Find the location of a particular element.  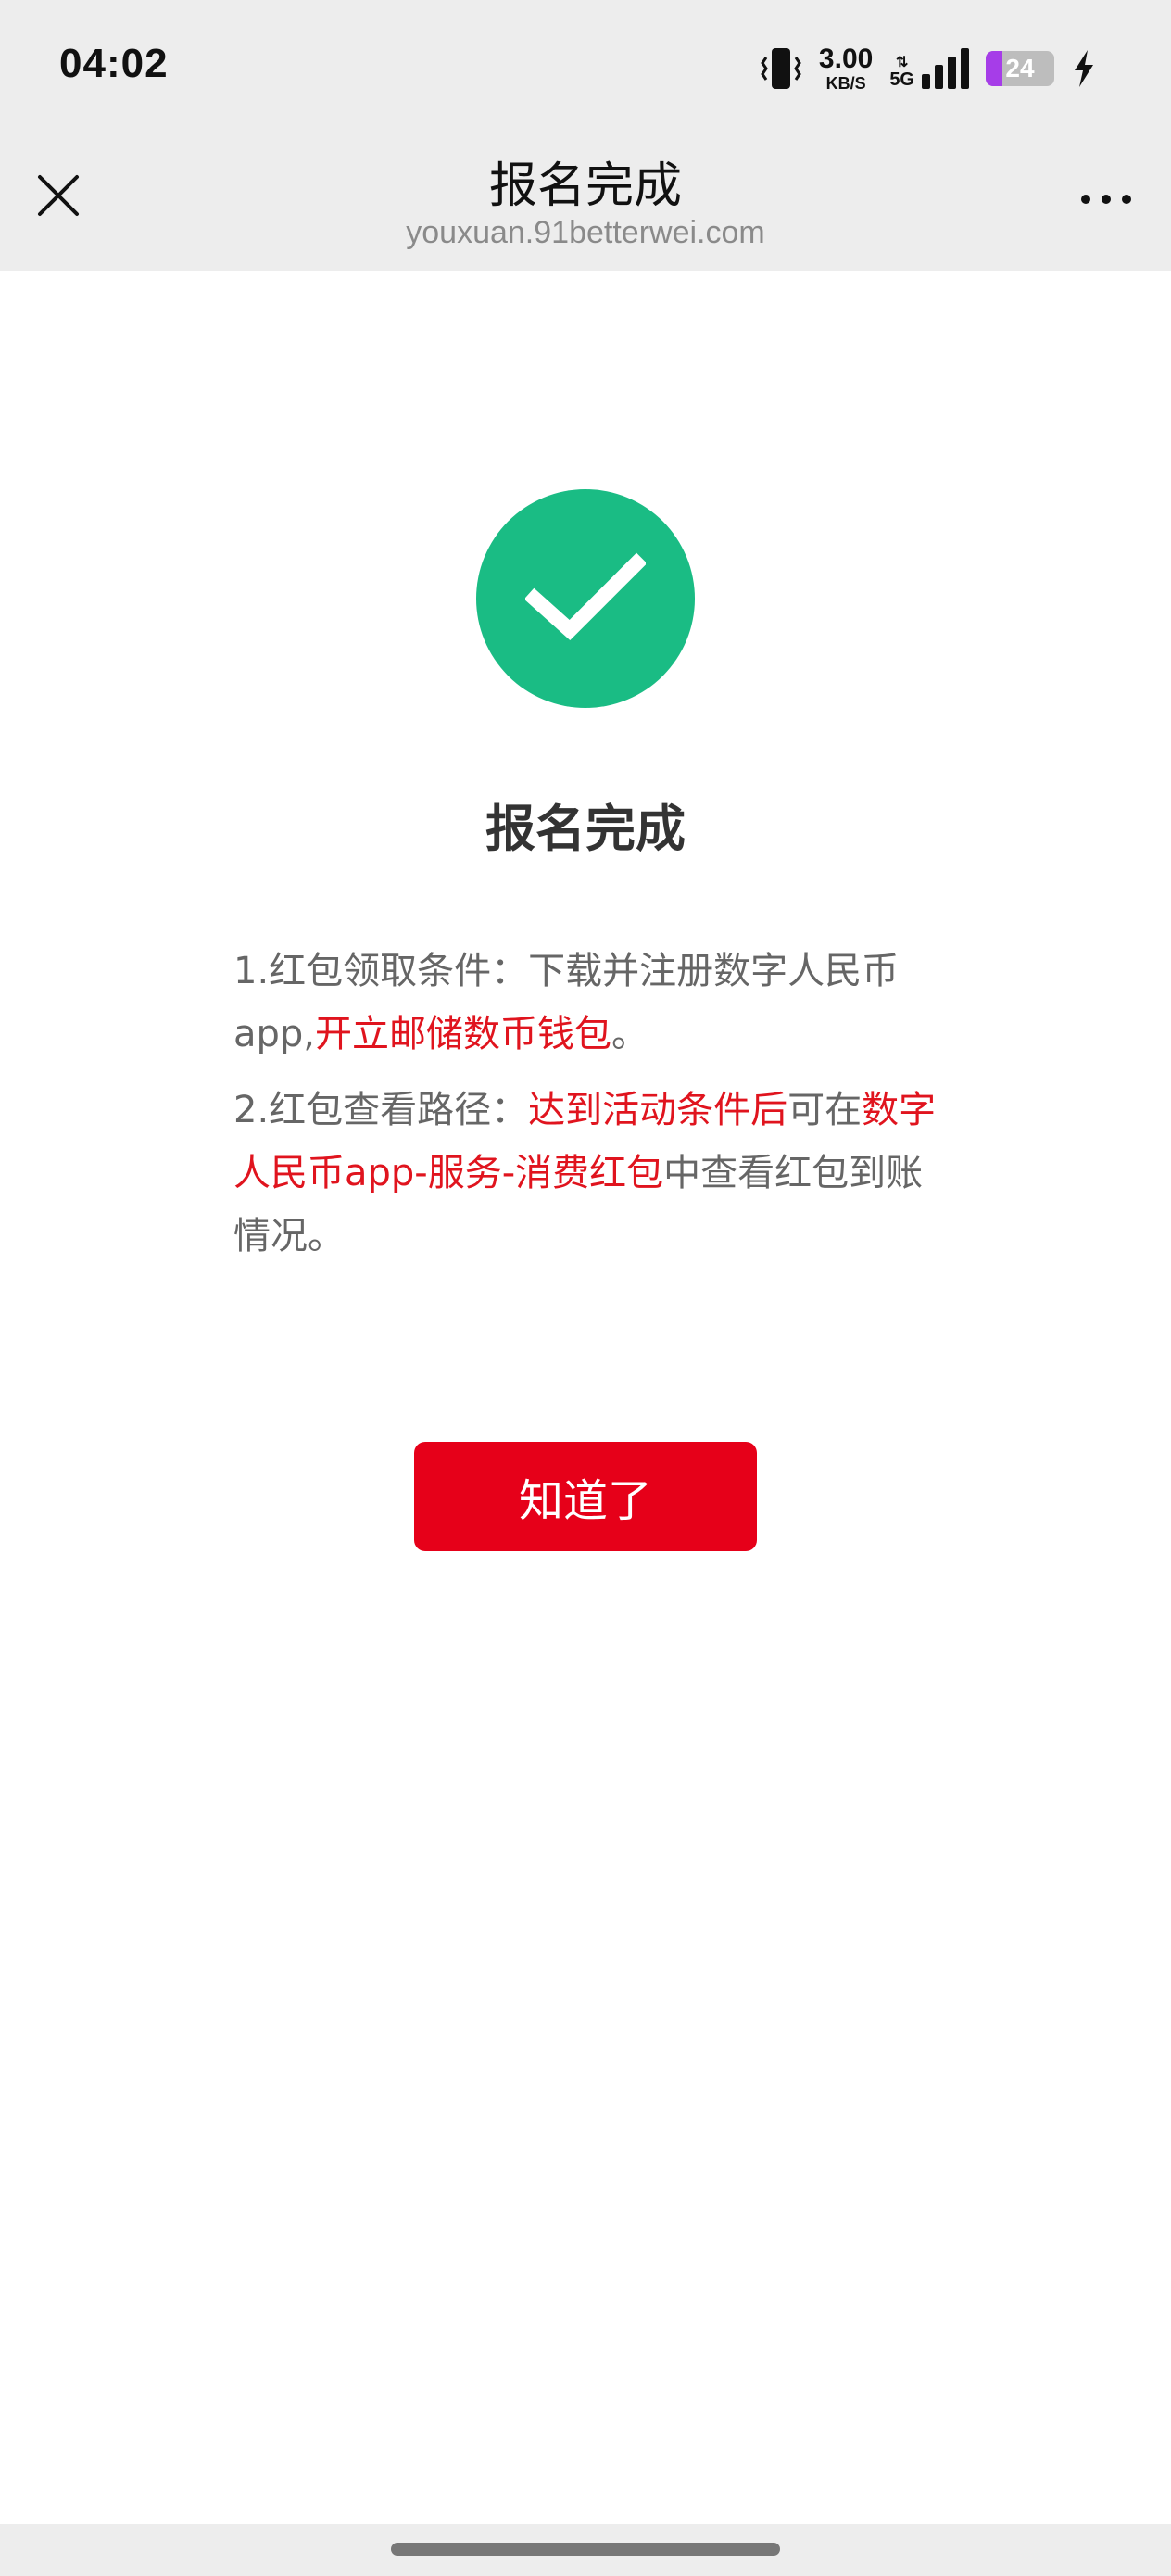

more-button is located at coordinates (1106, 199).